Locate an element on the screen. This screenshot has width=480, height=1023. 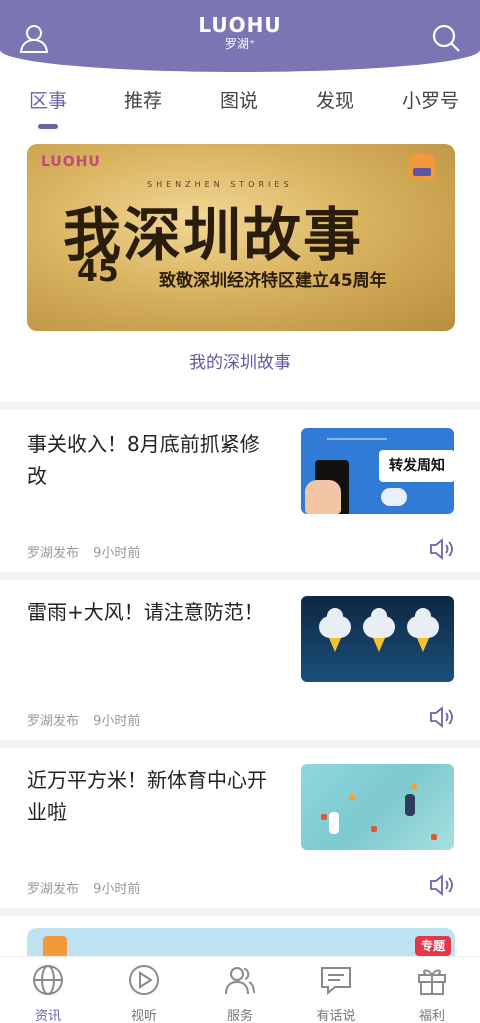
tab-discover: 发现 is located at coordinates (335, 99).